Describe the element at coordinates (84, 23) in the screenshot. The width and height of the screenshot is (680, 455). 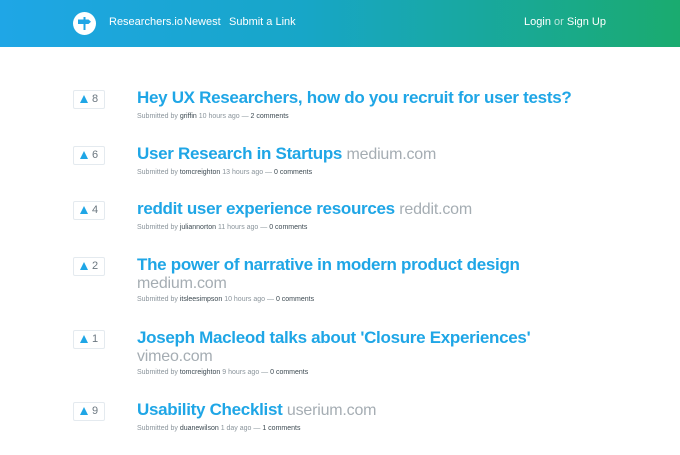
I see `signpost-logo-icon` at that location.